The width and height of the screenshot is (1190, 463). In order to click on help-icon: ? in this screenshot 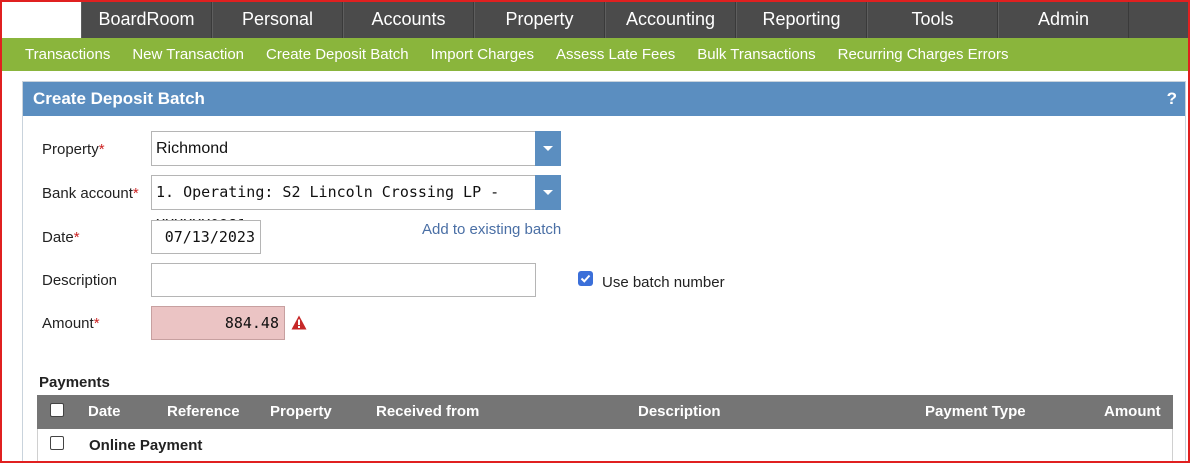, I will do `click(1172, 99)`.